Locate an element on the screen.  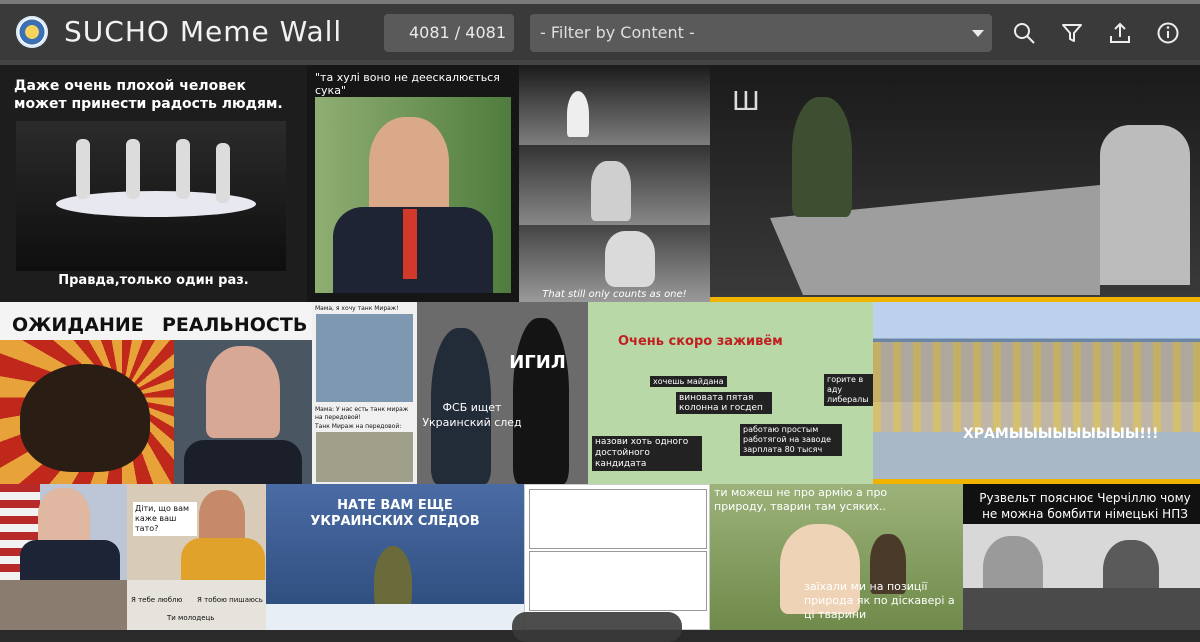
trident-emblem: Ш is located at coordinates (746, 102).